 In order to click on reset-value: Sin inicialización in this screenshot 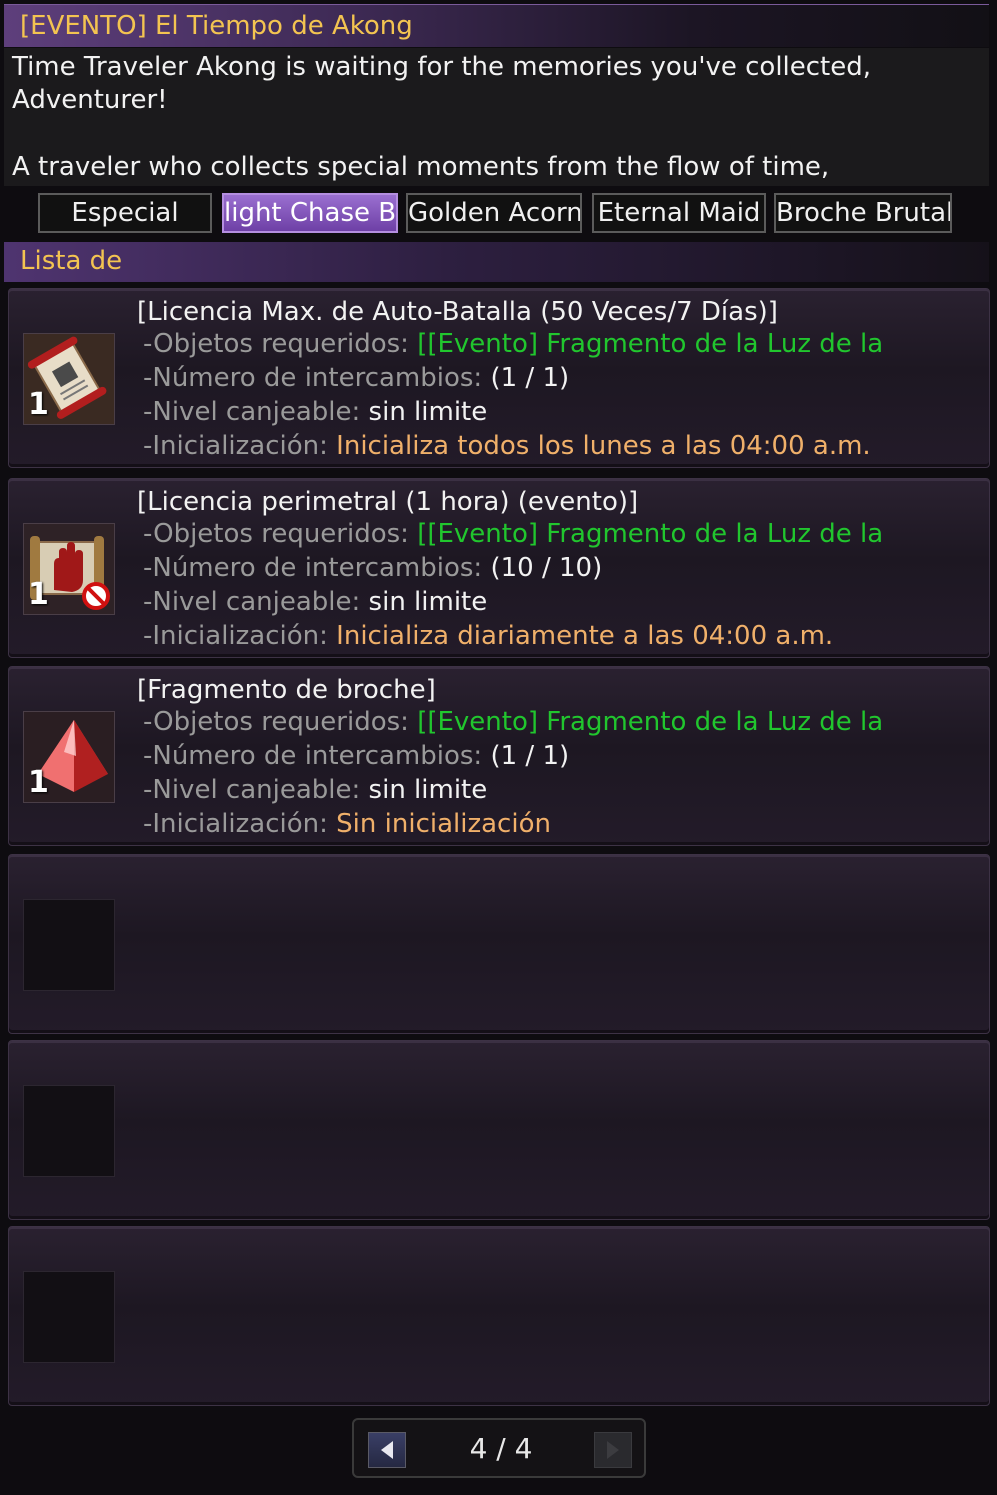, I will do `click(443, 824)`.